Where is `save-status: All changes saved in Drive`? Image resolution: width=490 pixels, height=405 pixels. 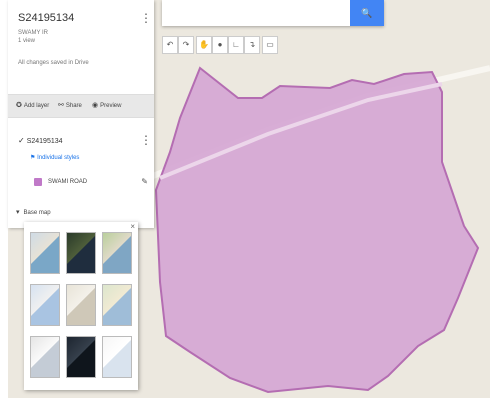 save-status: All changes saved in Drive is located at coordinates (53, 63).